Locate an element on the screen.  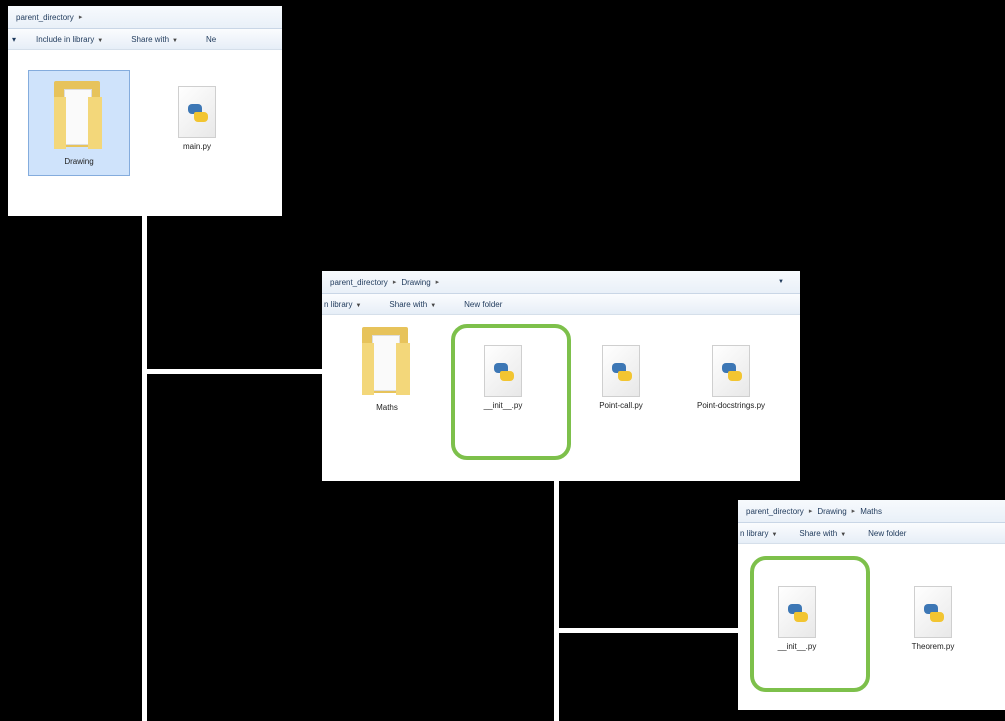
address-bar: parent_directory ▸ Drawing ▸ ▼ is located at coordinates (561, 282).